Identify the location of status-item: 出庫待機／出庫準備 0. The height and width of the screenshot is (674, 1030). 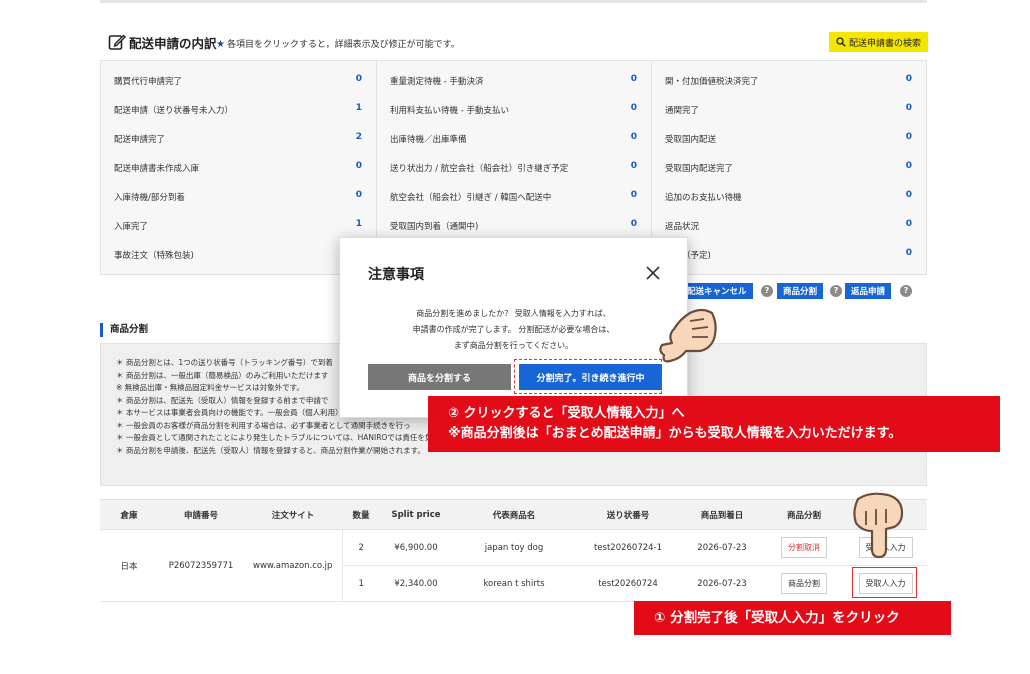
(513, 139).